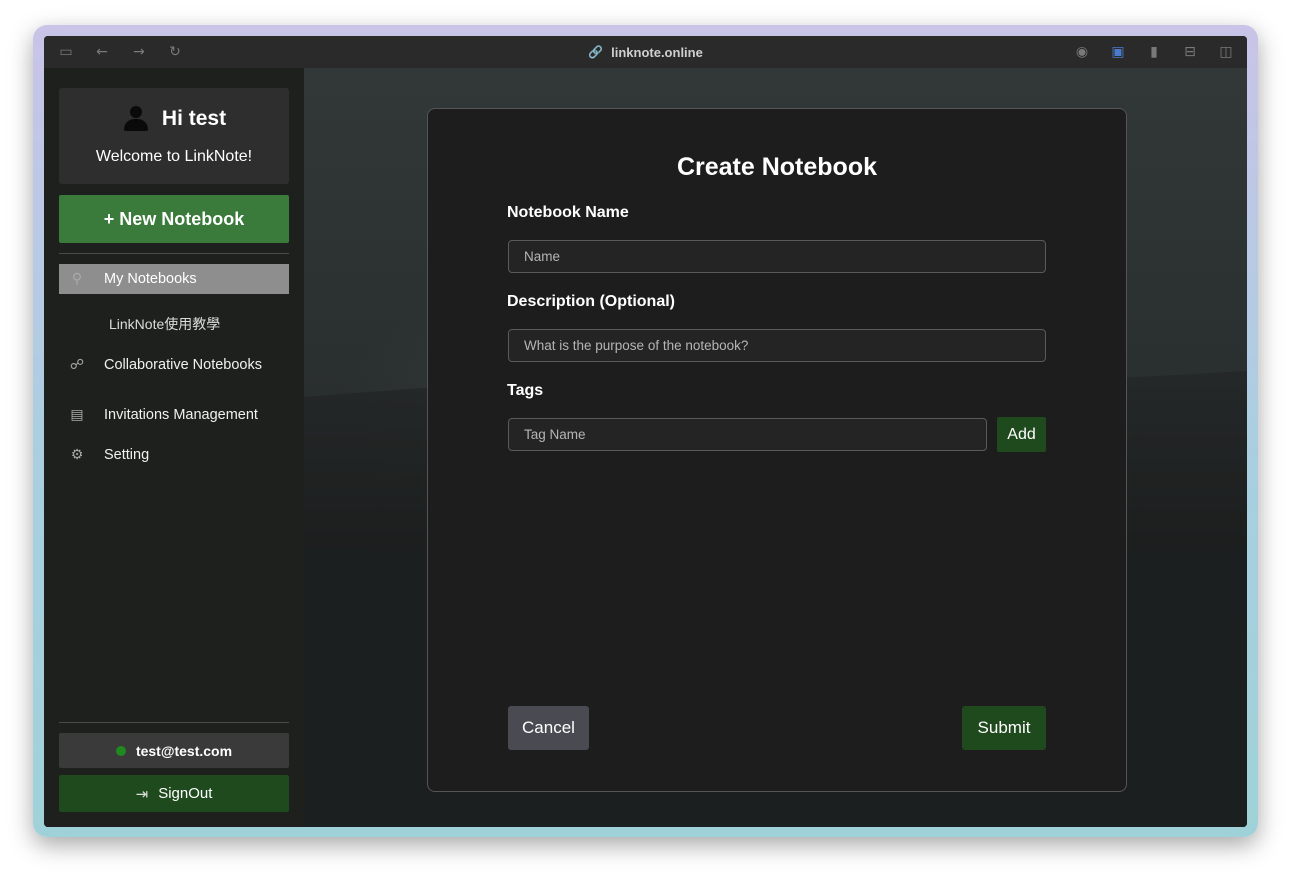 This screenshot has height=879, width=1291. What do you see at coordinates (174, 455) in the screenshot?
I see `sidebar-item-setting: ⚙ Setting` at bounding box center [174, 455].